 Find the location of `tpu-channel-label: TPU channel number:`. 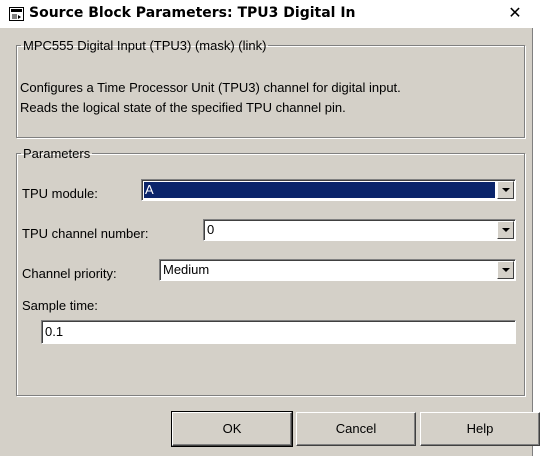

tpu-channel-label: TPU channel number: is located at coordinates (85, 233).